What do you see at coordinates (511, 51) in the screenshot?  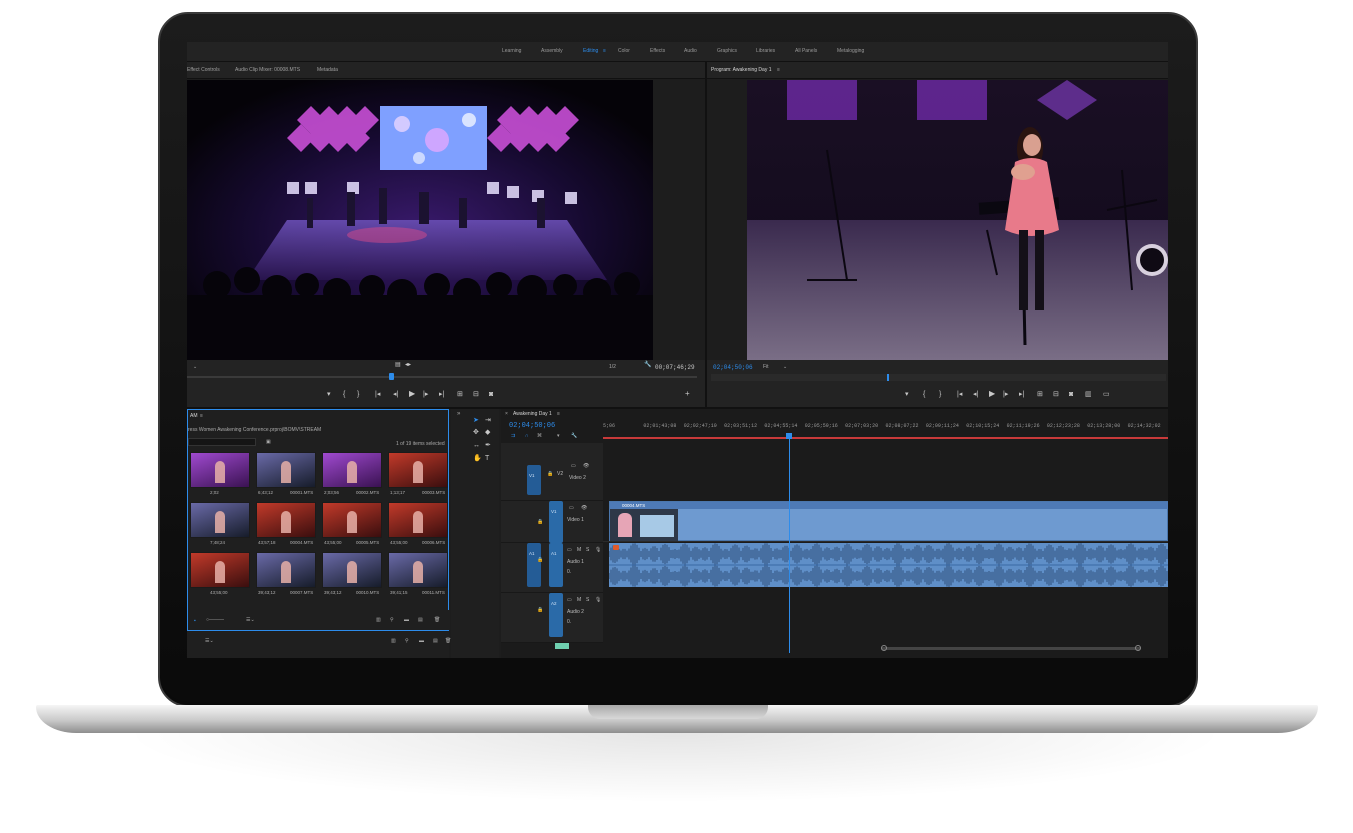 I see `workspace-tab-learning: Learning` at bounding box center [511, 51].